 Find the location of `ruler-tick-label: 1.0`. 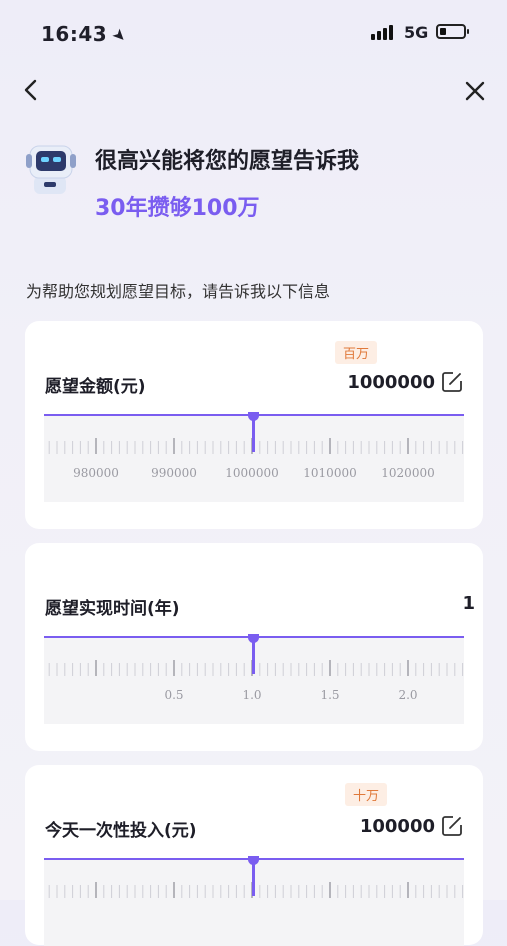

ruler-tick-label: 1.0 is located at coordinates (252, 695).